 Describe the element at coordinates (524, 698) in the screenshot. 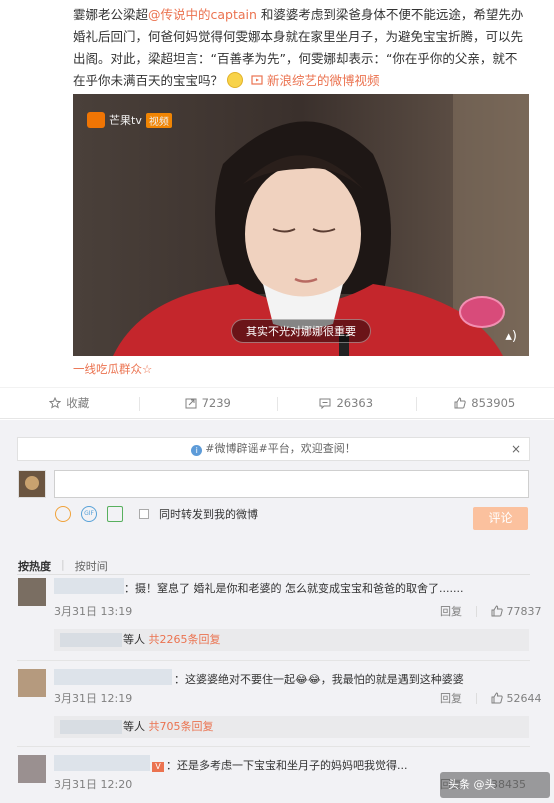

I see `comment-like-count: 52644` at that location.